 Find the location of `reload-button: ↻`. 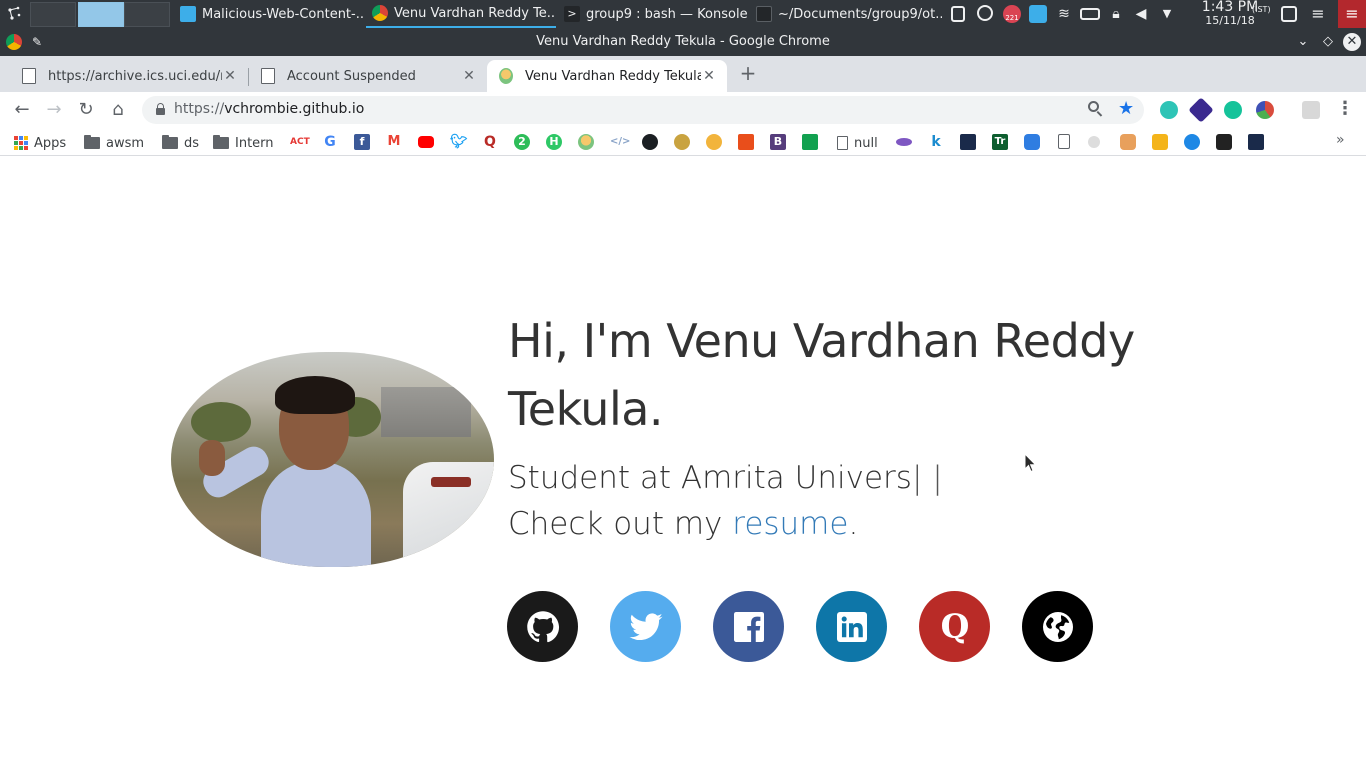

reload-button: ↻ is located at coordinates (86, 110).